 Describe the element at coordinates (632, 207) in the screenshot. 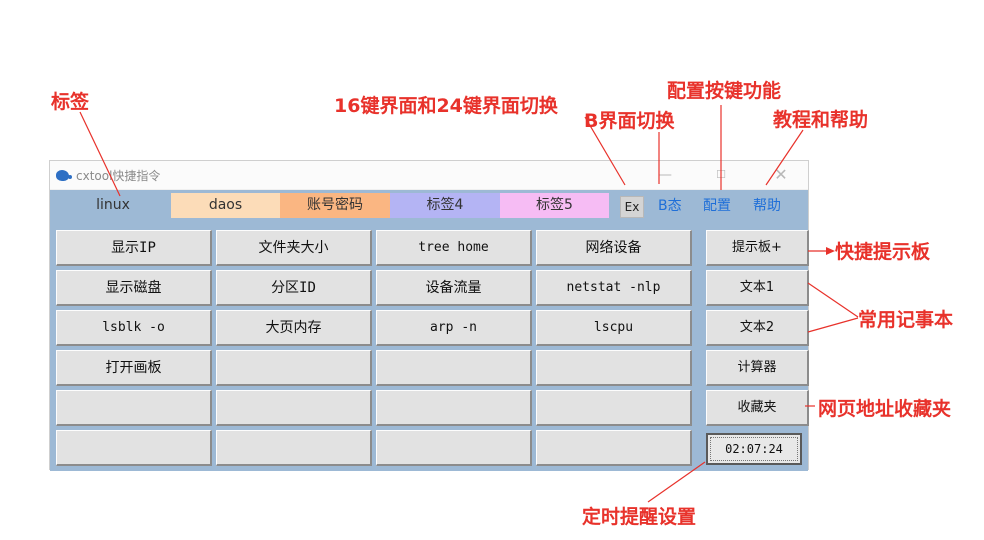

I see `layout-switch-button: Ex` at that location.